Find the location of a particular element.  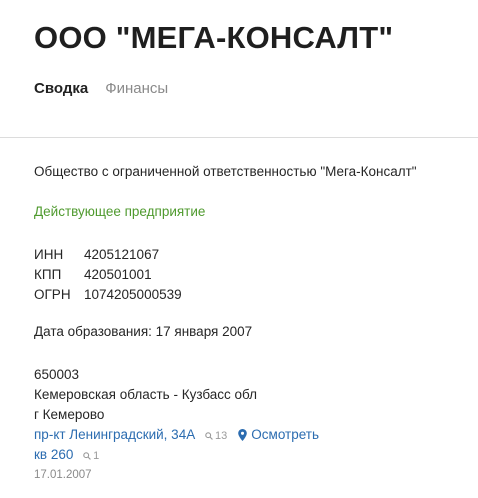

address-street-row: пр-кт Ленинградский, 34А 13 Осмотреть is located at coordinates (176, 435).